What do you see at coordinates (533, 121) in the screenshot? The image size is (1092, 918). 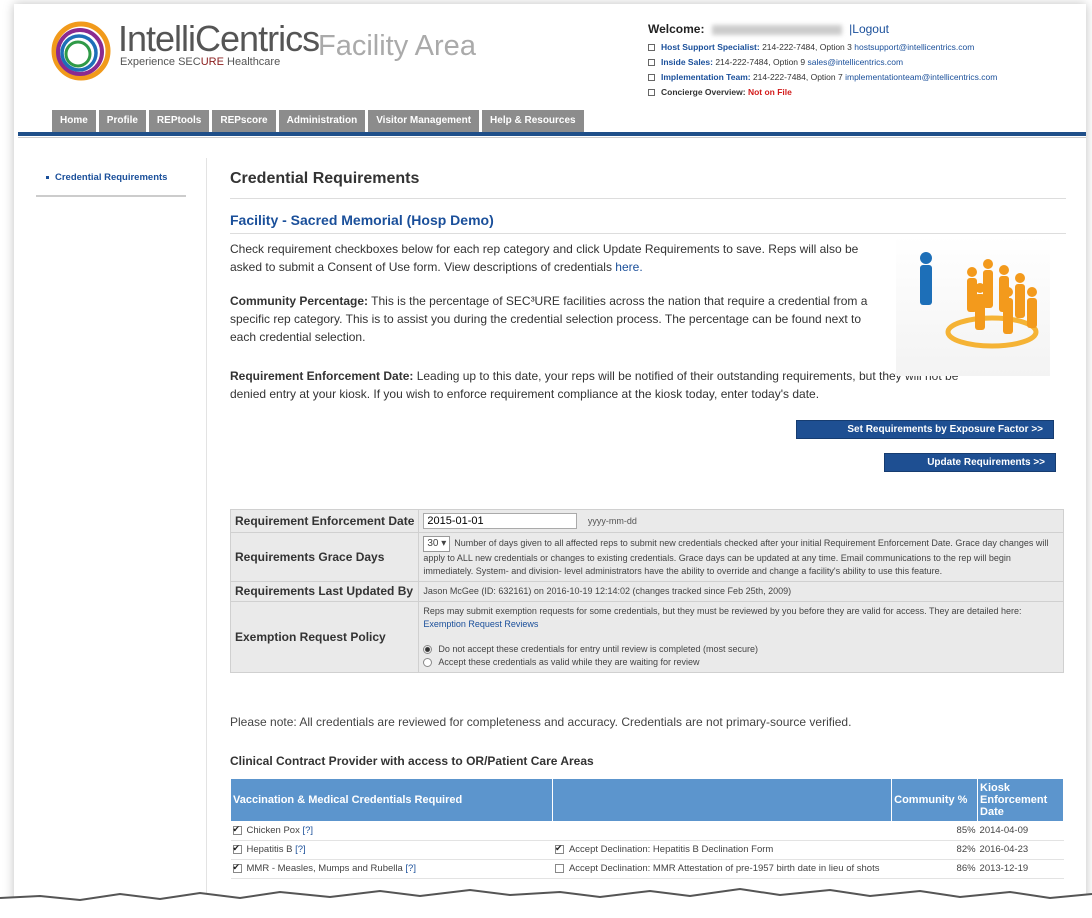 I see `nav-tab-help: Help & Resources` at bounding box center [533, 121].